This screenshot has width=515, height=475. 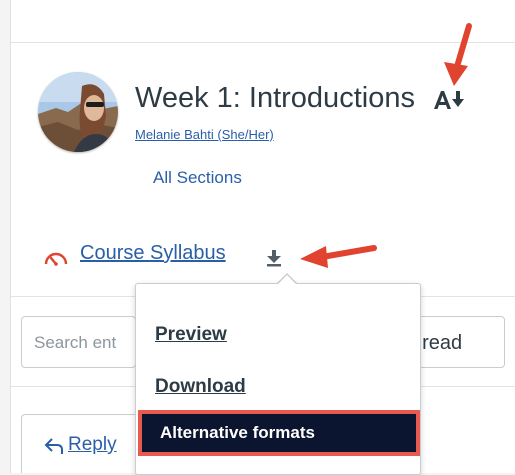 I want to click on menu-item-download: Download, so click(x=200, y=387).